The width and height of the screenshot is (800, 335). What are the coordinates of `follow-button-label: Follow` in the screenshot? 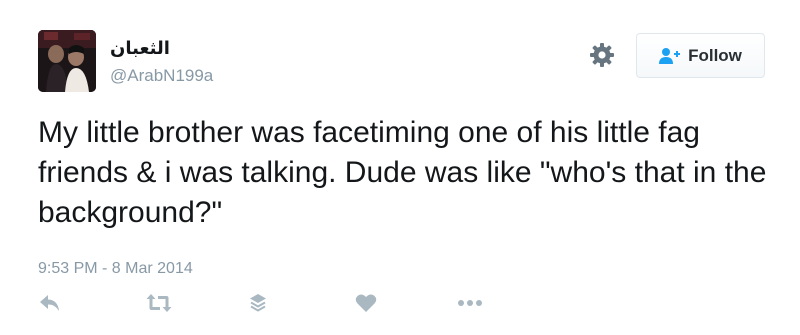 It's located at (715, 55).